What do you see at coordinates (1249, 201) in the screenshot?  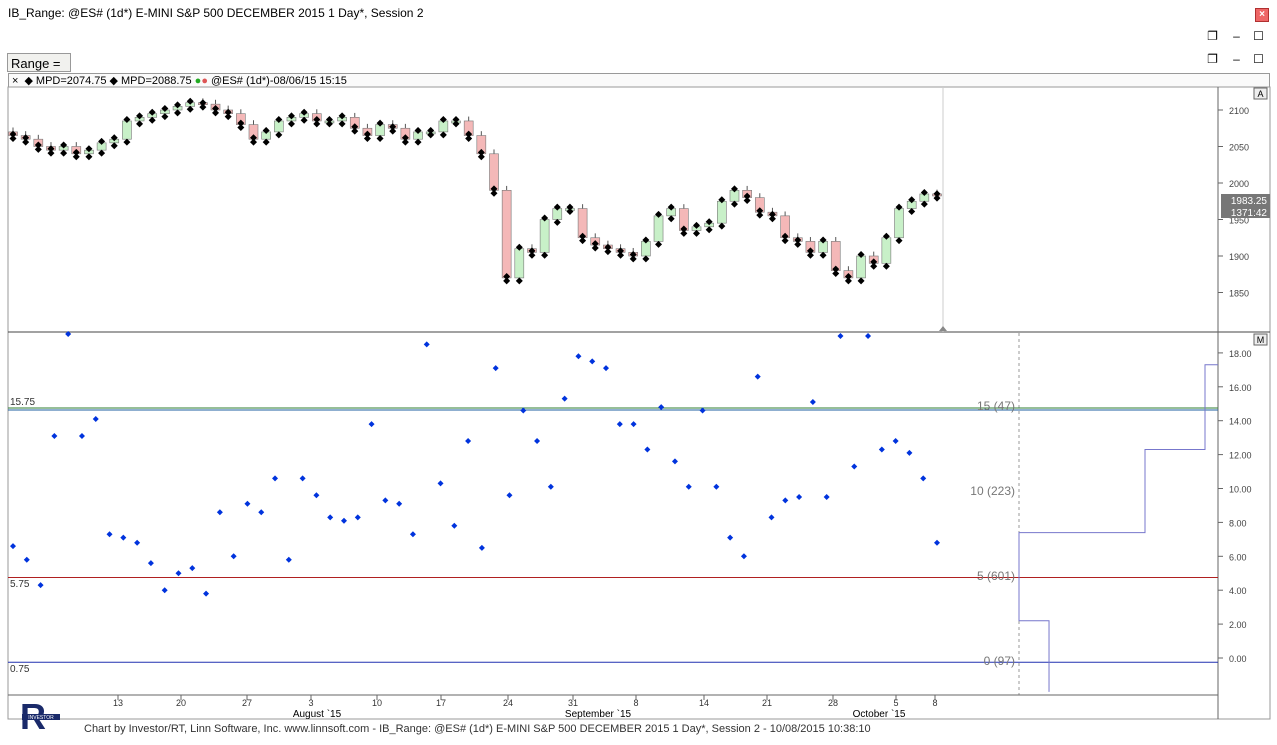 I see `last-price-tag: 1983.25` at bounding box center [1249, 201].